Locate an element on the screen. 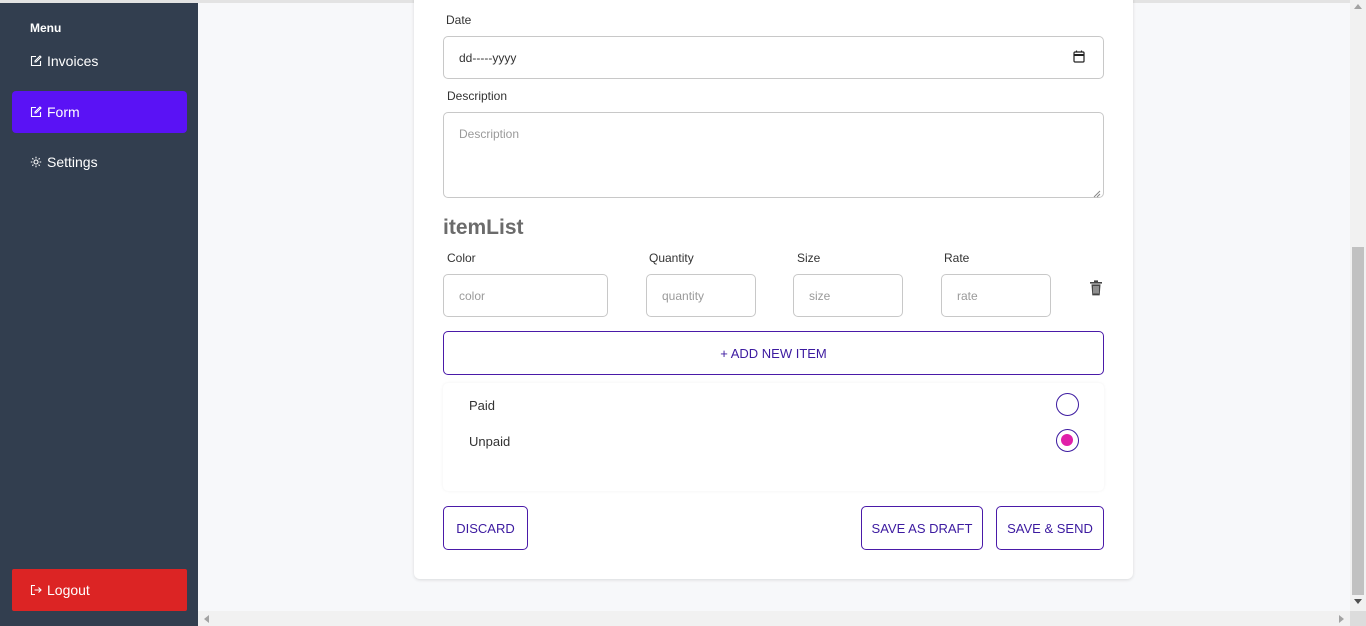 This screenshot has width=1366, height=626. trash-icon is located at coordinates (1096, 288).